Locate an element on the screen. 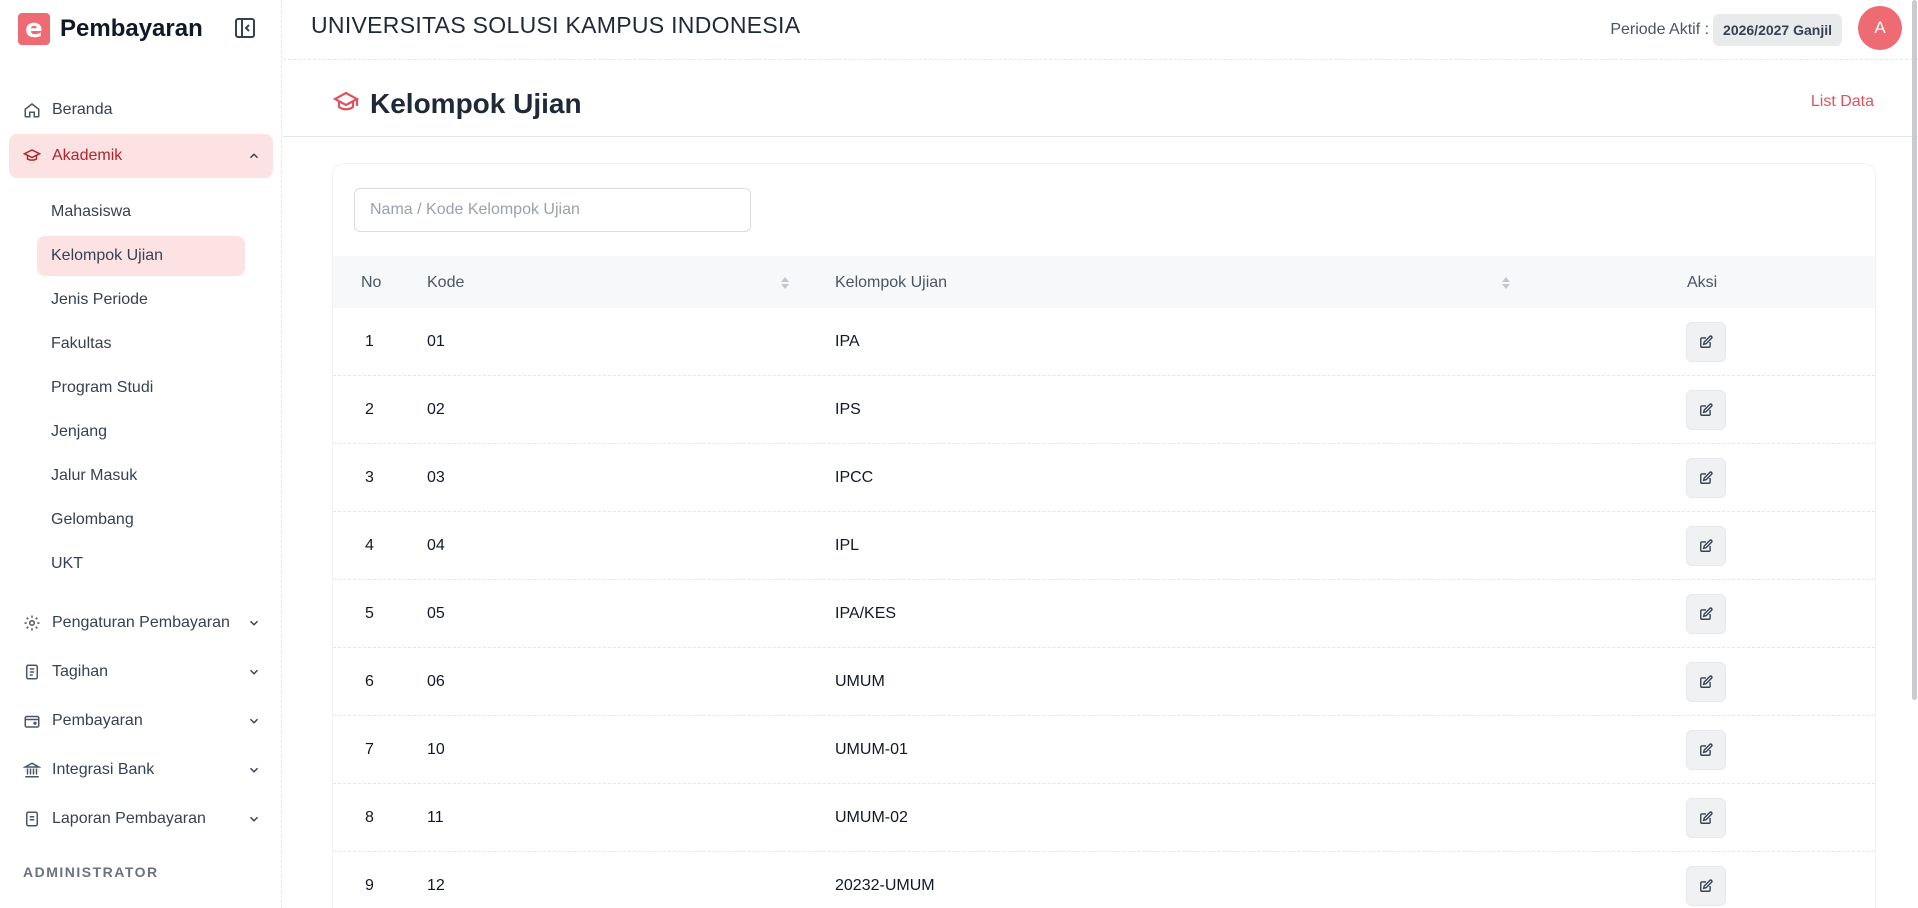 This screenshot has width=1918, height=908. table-row: 3 03 IPCC is located at coordinates (1104, 478).